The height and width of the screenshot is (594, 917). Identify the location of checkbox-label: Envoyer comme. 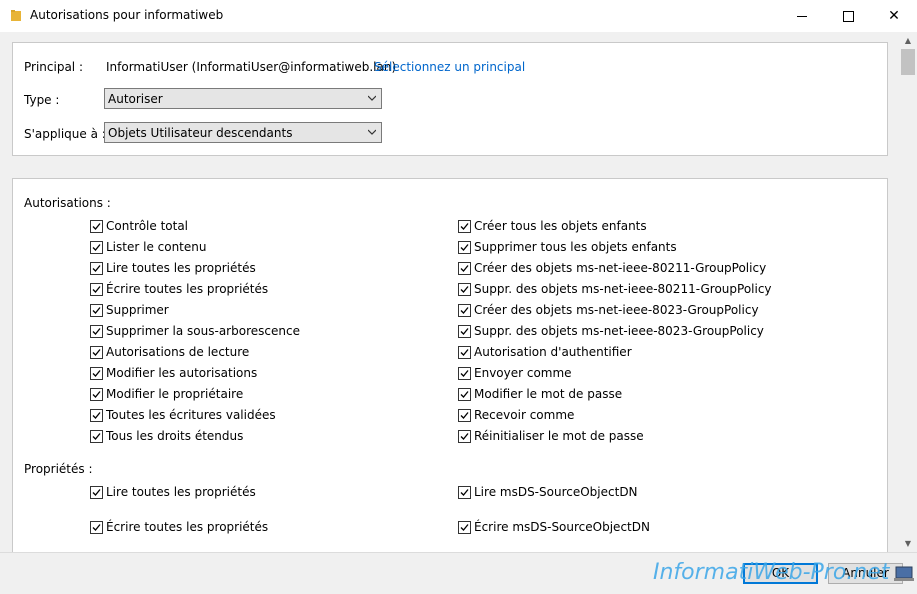
(523, 373).